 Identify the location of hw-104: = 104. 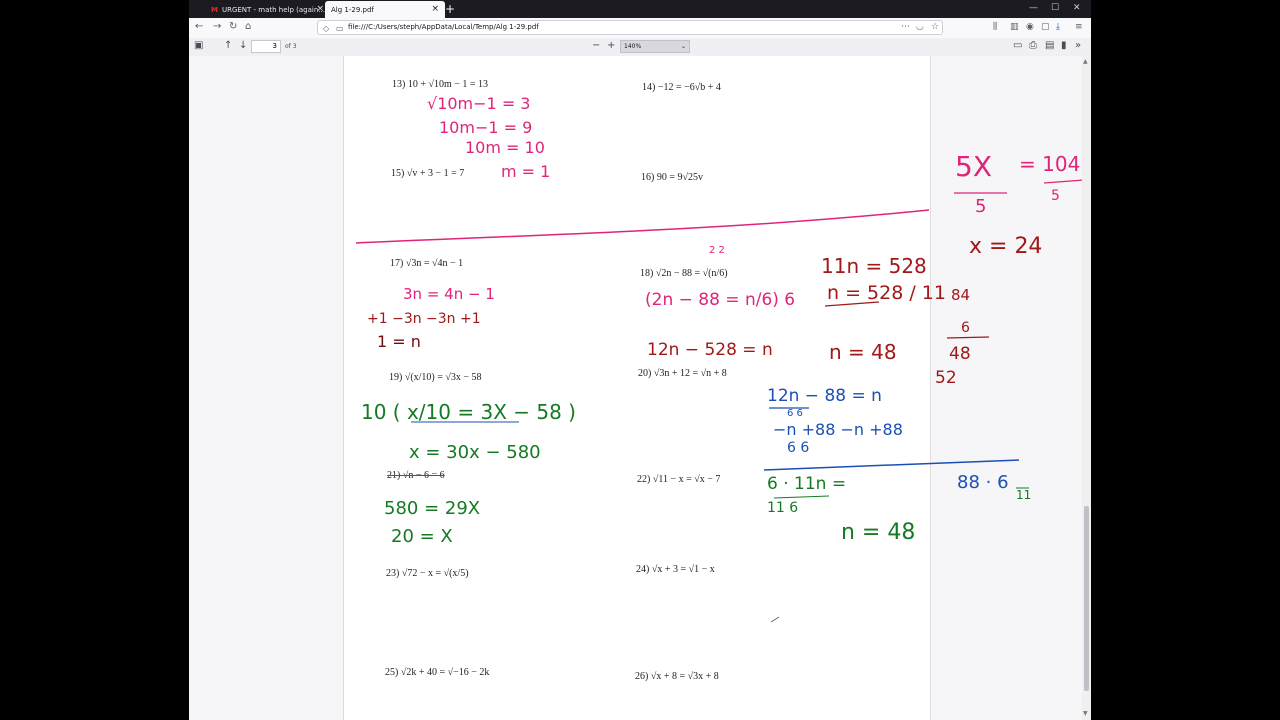
(1050, 164).